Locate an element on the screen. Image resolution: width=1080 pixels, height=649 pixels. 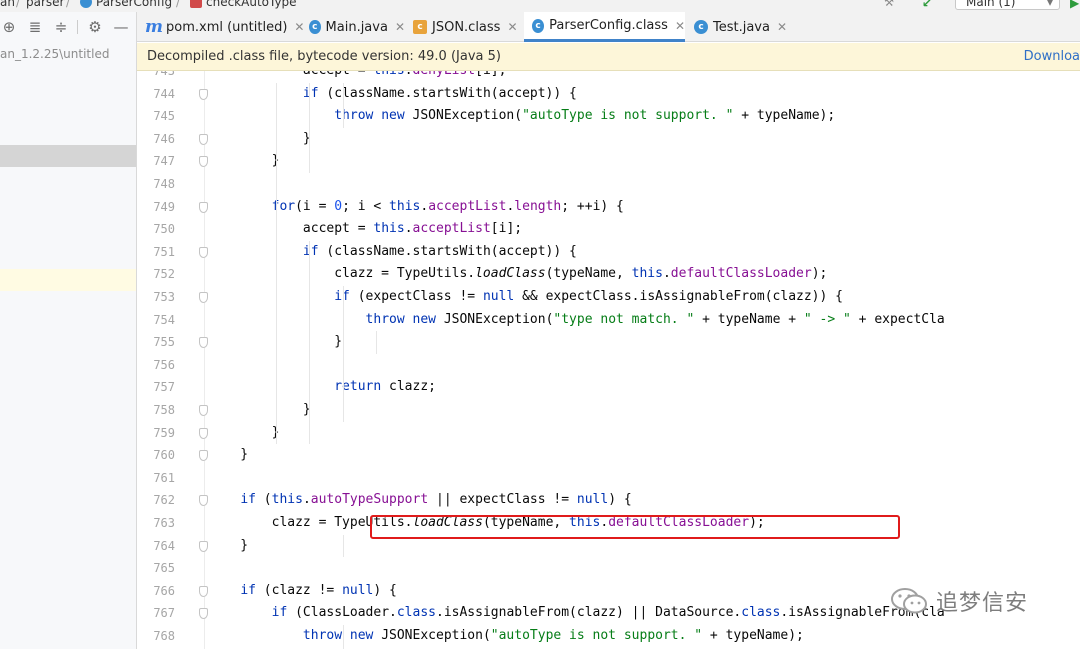
tab-label: JSON.class is located at coordinates (466, 27).